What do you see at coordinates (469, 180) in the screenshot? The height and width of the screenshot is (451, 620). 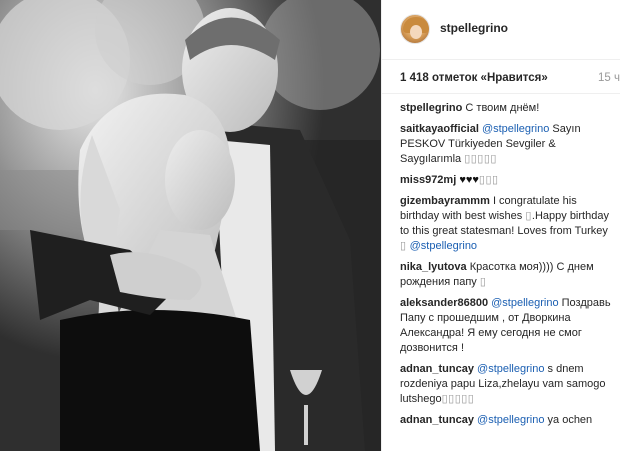 I see `heart-emoji-icon: ♥♥♥` at bounding box center [469, 180].